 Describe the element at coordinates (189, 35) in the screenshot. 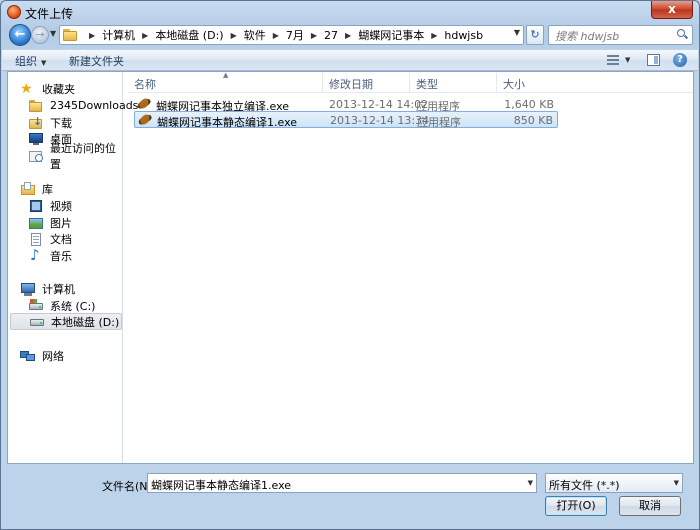

I see `breadcrumb-drive-d: 本地磁盘 (D:)` at that location.